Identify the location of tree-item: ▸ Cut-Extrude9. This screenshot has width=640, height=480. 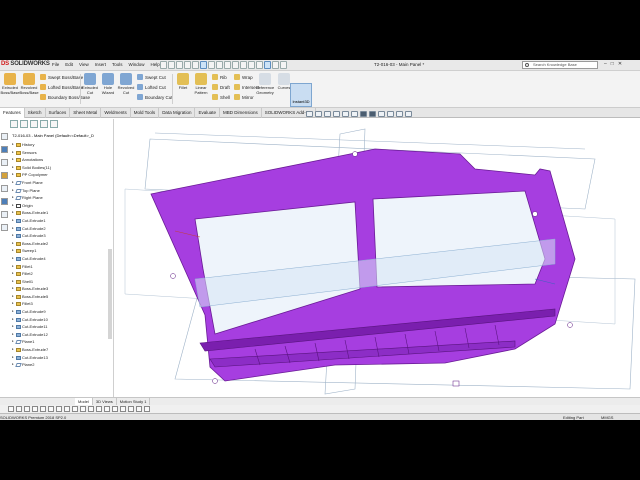
(62, 312).